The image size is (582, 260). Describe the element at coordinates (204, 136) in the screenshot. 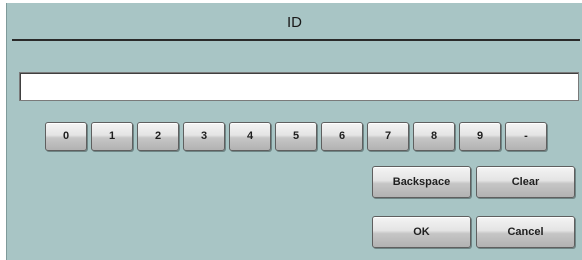

I see `key-3: 3` at that location.